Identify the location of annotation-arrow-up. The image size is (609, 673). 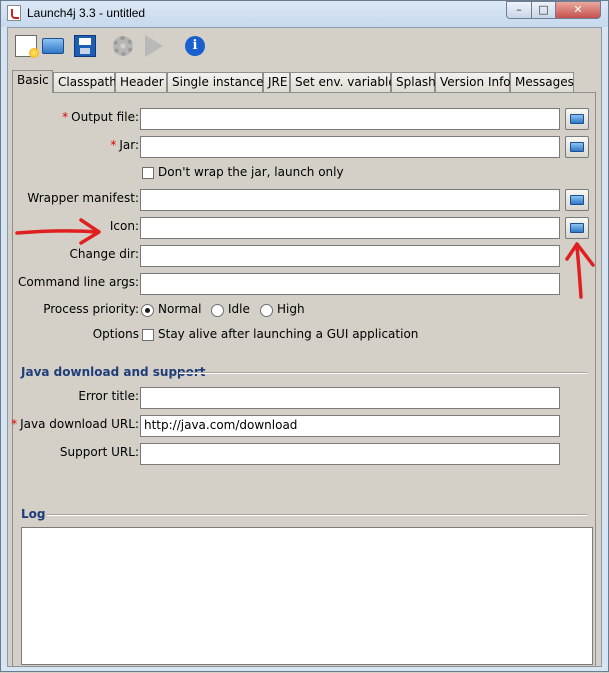
(579, 272).